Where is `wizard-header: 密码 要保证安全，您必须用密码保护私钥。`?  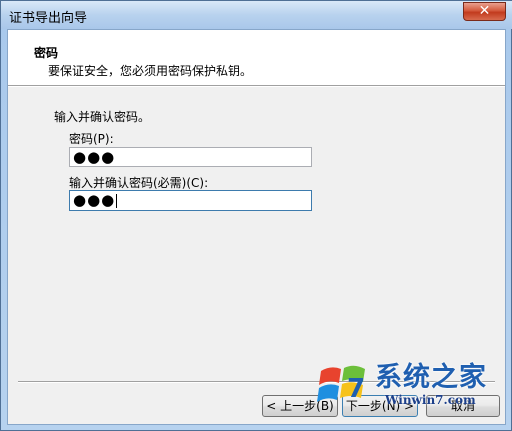
wizard-header: 密码 要保证安全，您必须用密码保护私钥。 is located at coordinates (256, 57).